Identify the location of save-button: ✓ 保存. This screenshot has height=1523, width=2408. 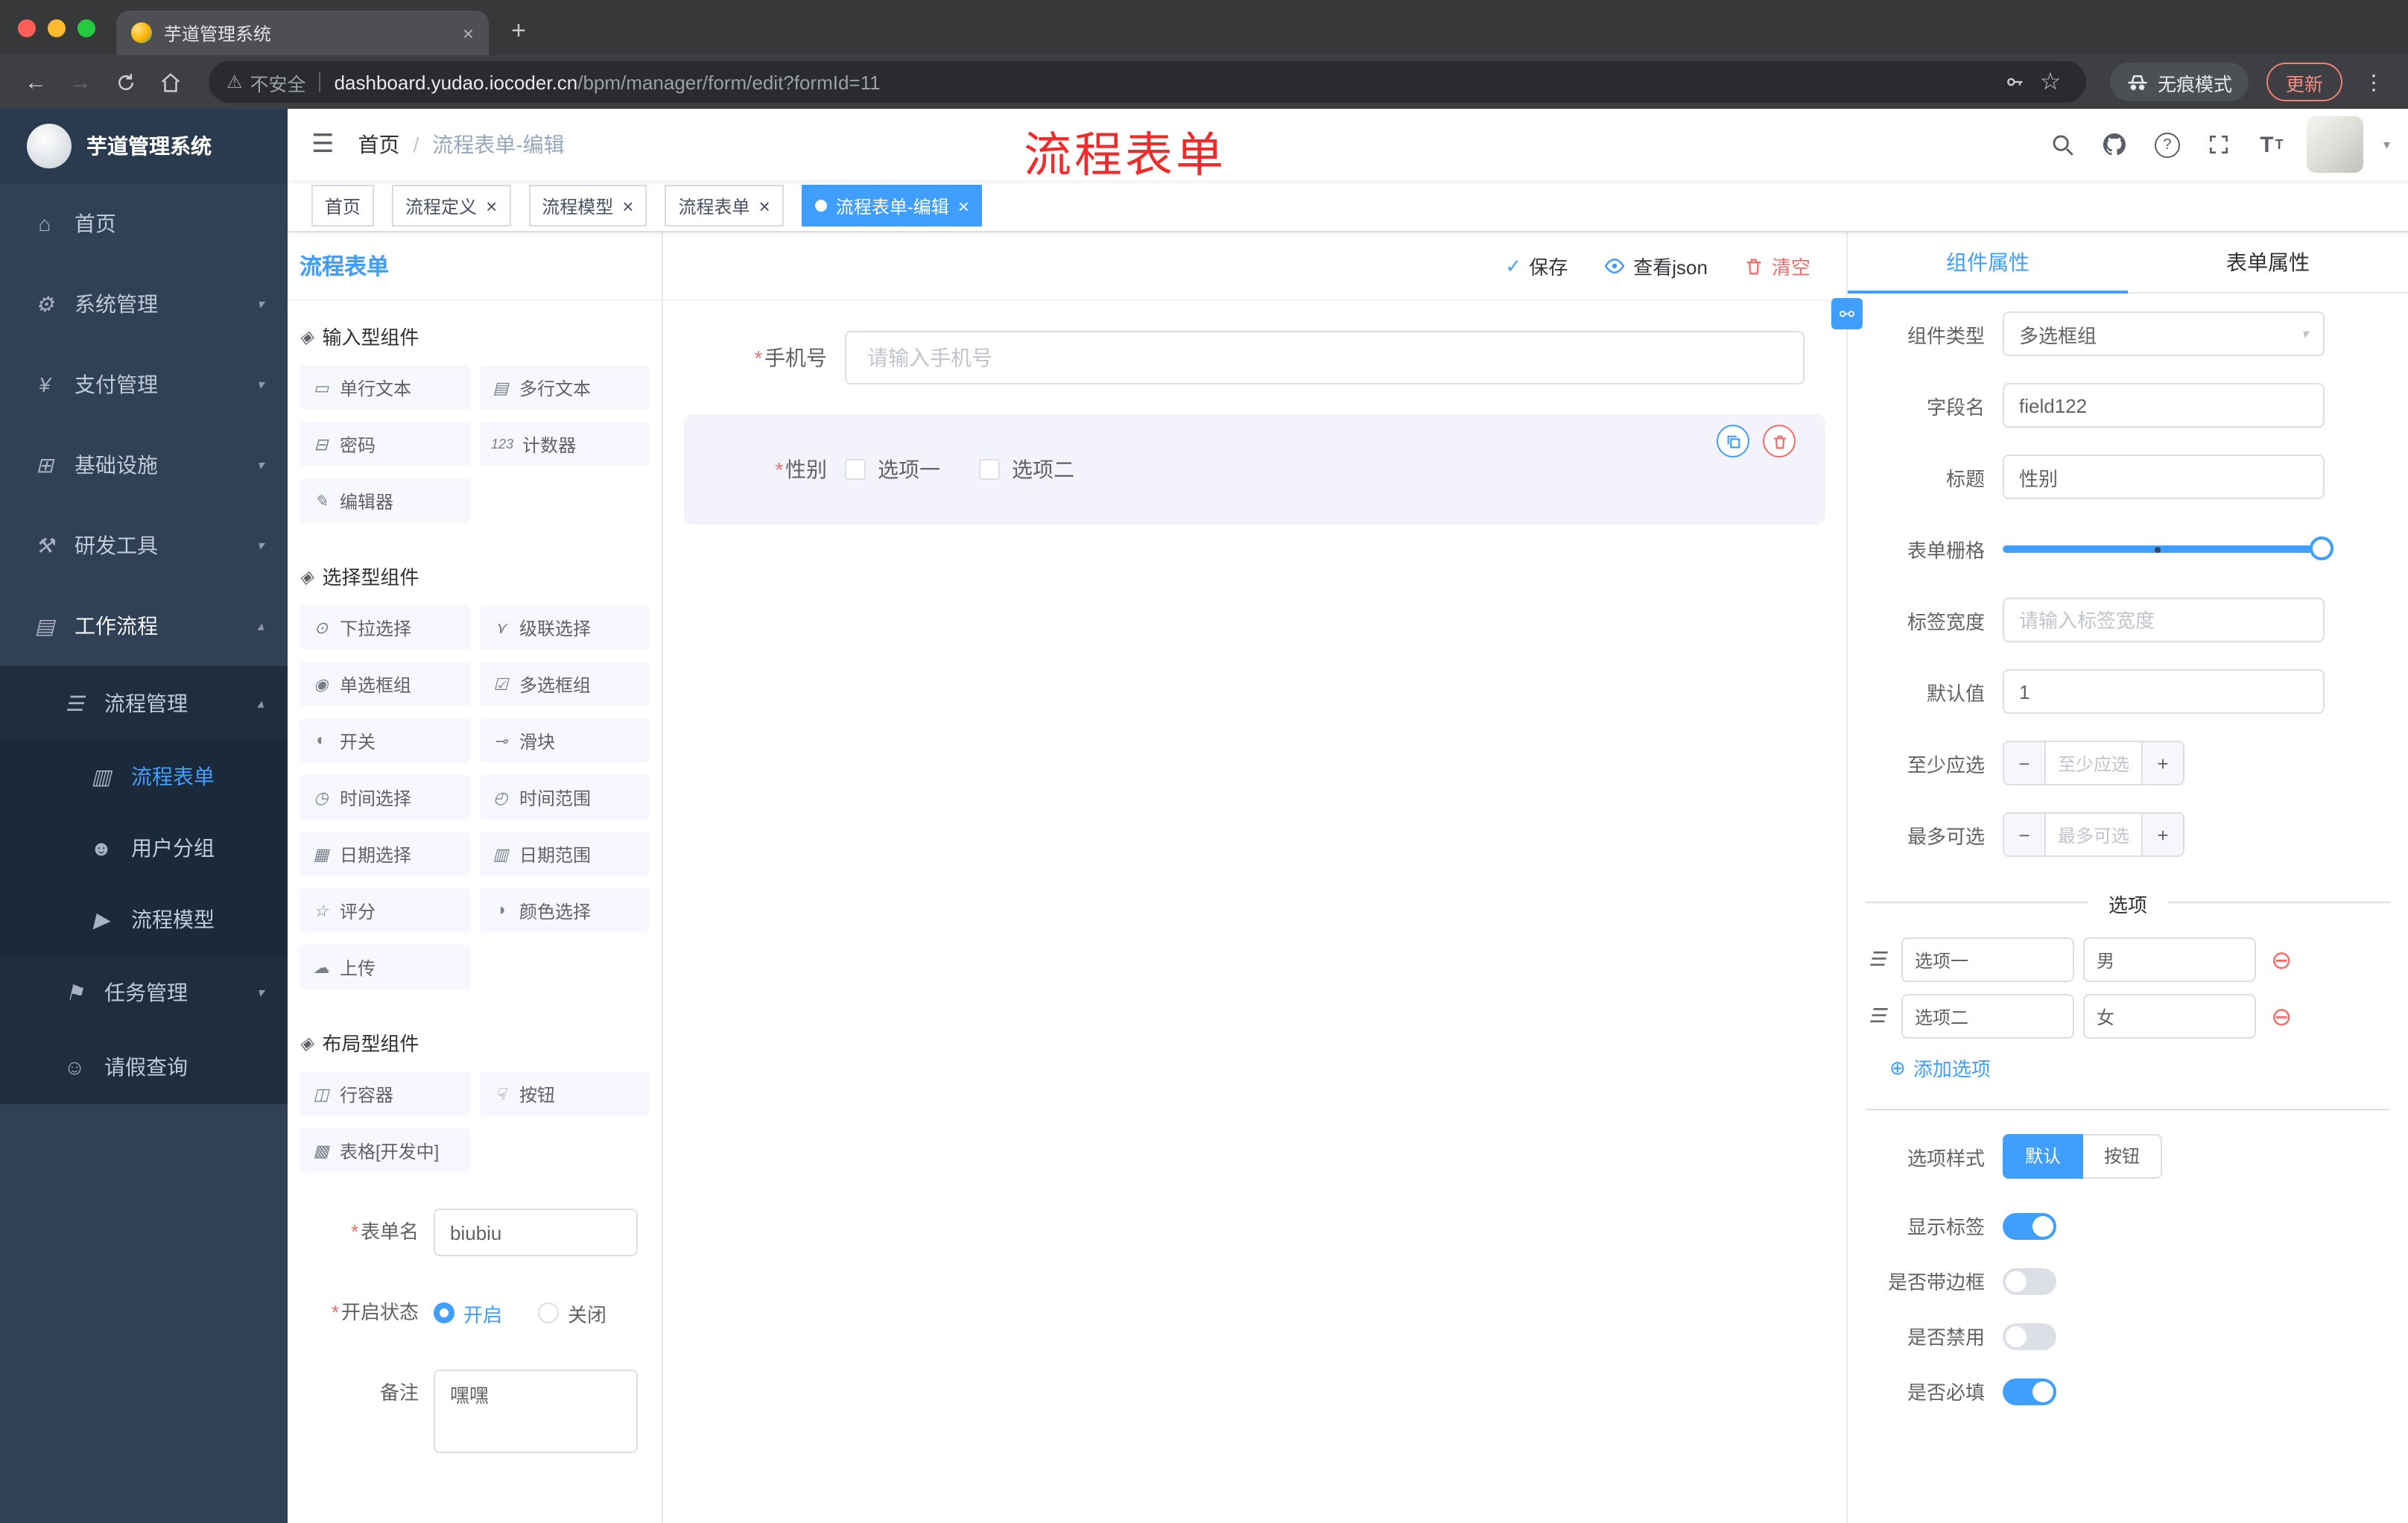
(1536, 266).